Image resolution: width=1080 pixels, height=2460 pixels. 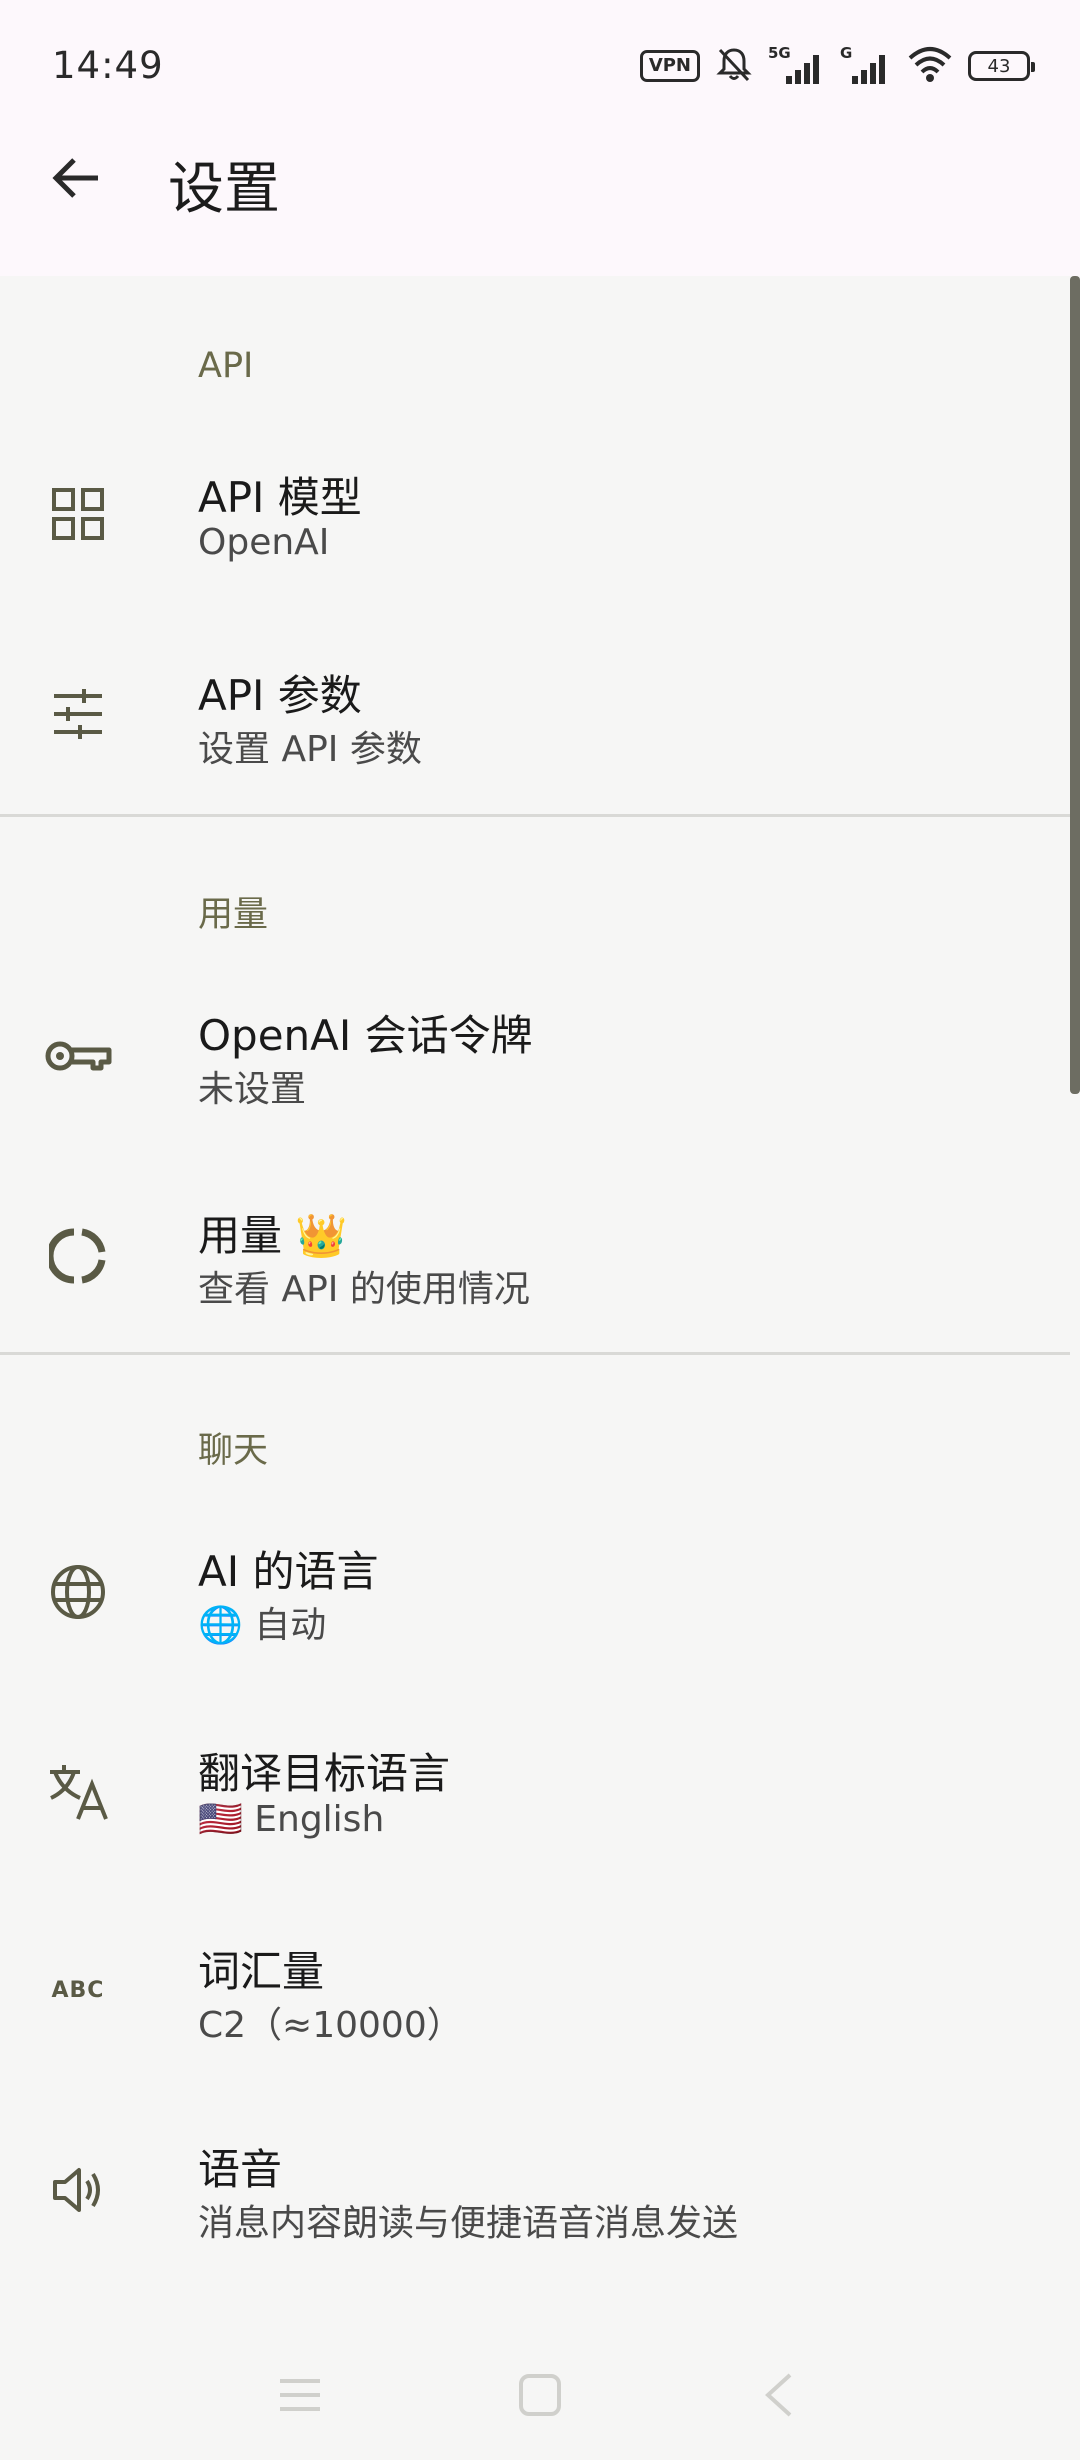 What do you see at coordinates (797, 65) in the screenshot?
I see `signal-5g-icon: 5G` at bounding box center [797, 65].